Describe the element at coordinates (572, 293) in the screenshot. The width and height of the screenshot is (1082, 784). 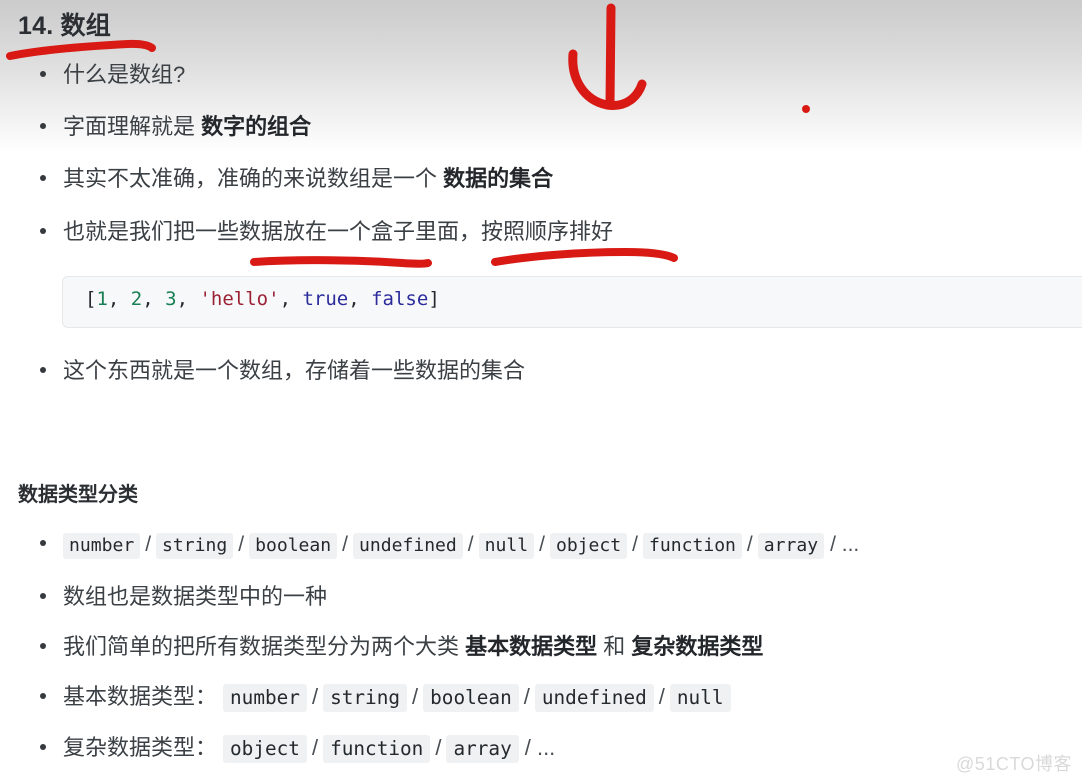
I see `code-block-content: [1, 2, 3, 'hello', true, false]` at that location.